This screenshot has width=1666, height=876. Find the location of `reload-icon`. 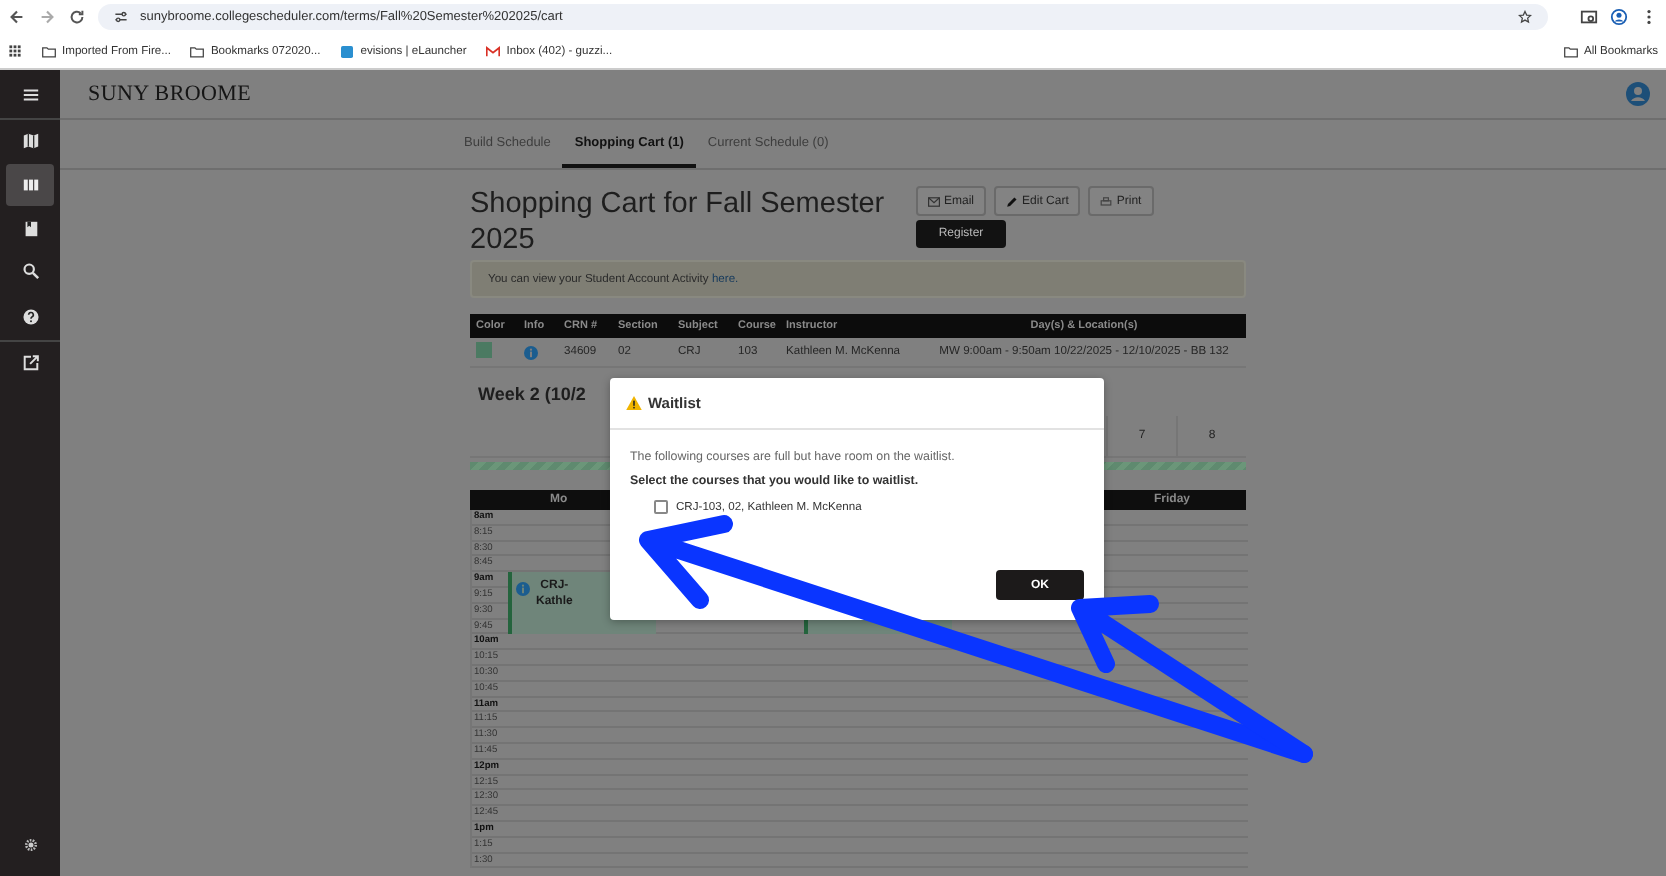

reload-icon is located at coordinates (77, 17).